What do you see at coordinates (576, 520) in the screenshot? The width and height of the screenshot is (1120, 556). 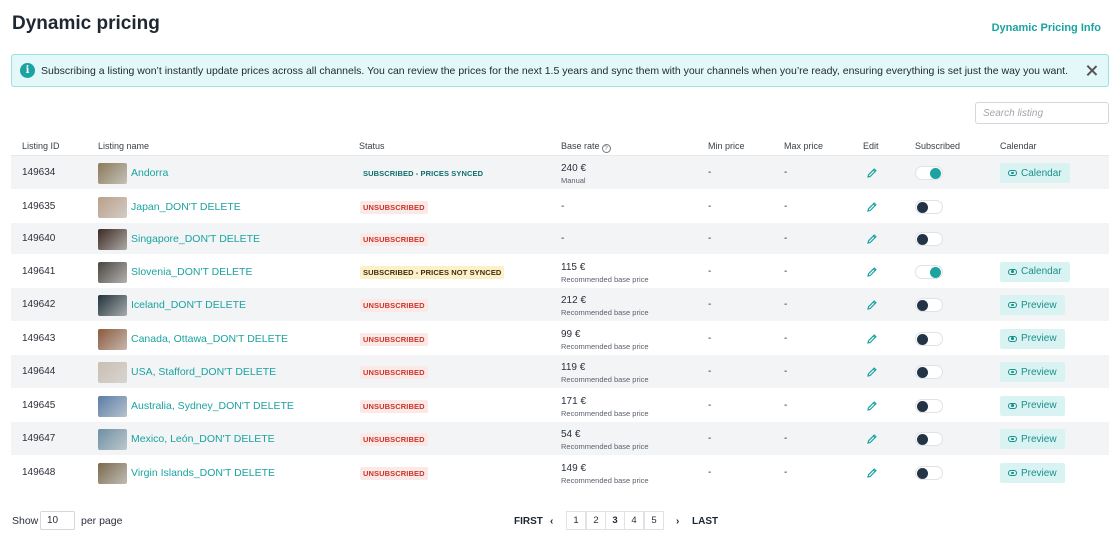 I see `page-button: 1` at bounding box center [576, 520].